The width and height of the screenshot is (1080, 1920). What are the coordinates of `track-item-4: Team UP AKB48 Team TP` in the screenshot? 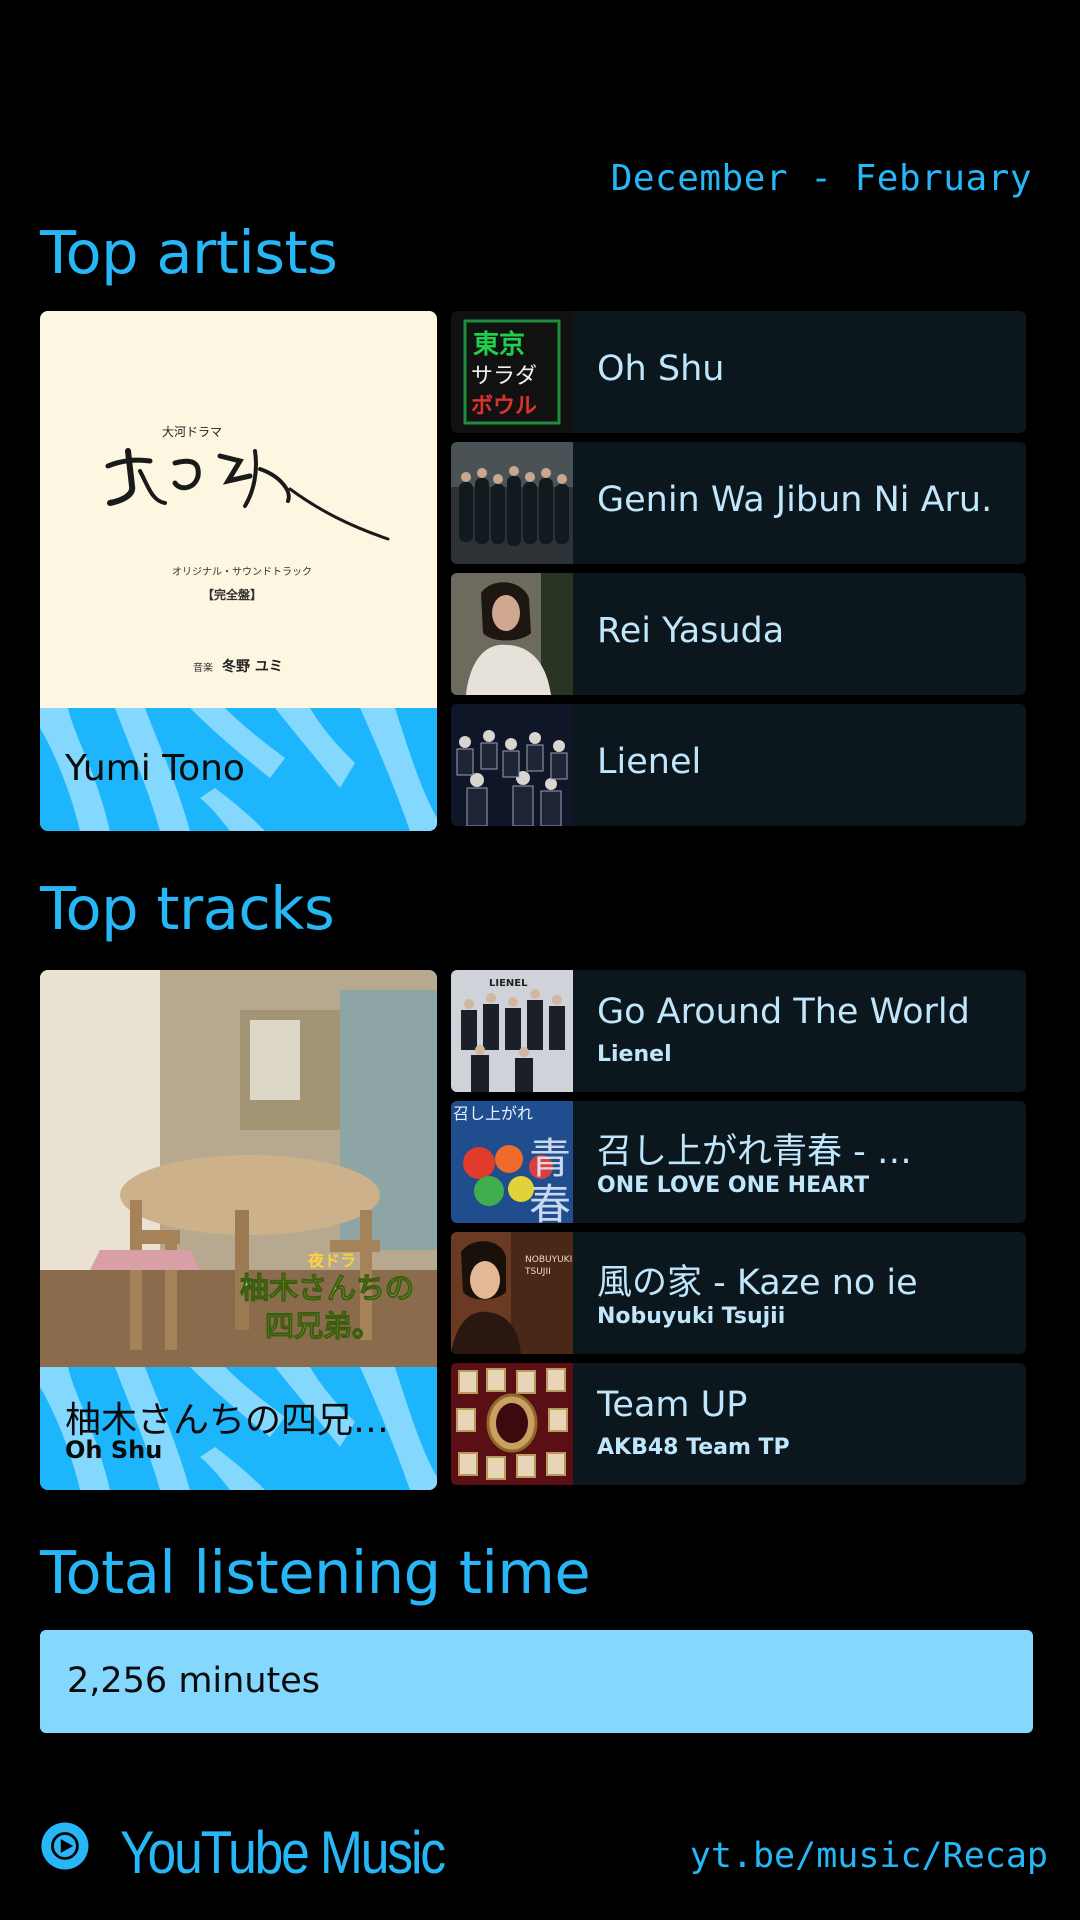 It's located at (738, 1424).